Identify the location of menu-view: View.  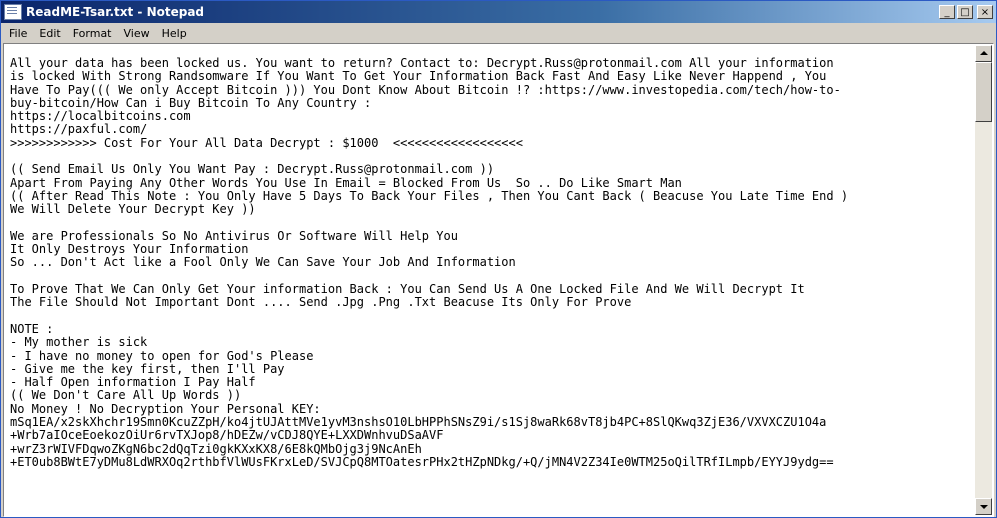
(137, 33).